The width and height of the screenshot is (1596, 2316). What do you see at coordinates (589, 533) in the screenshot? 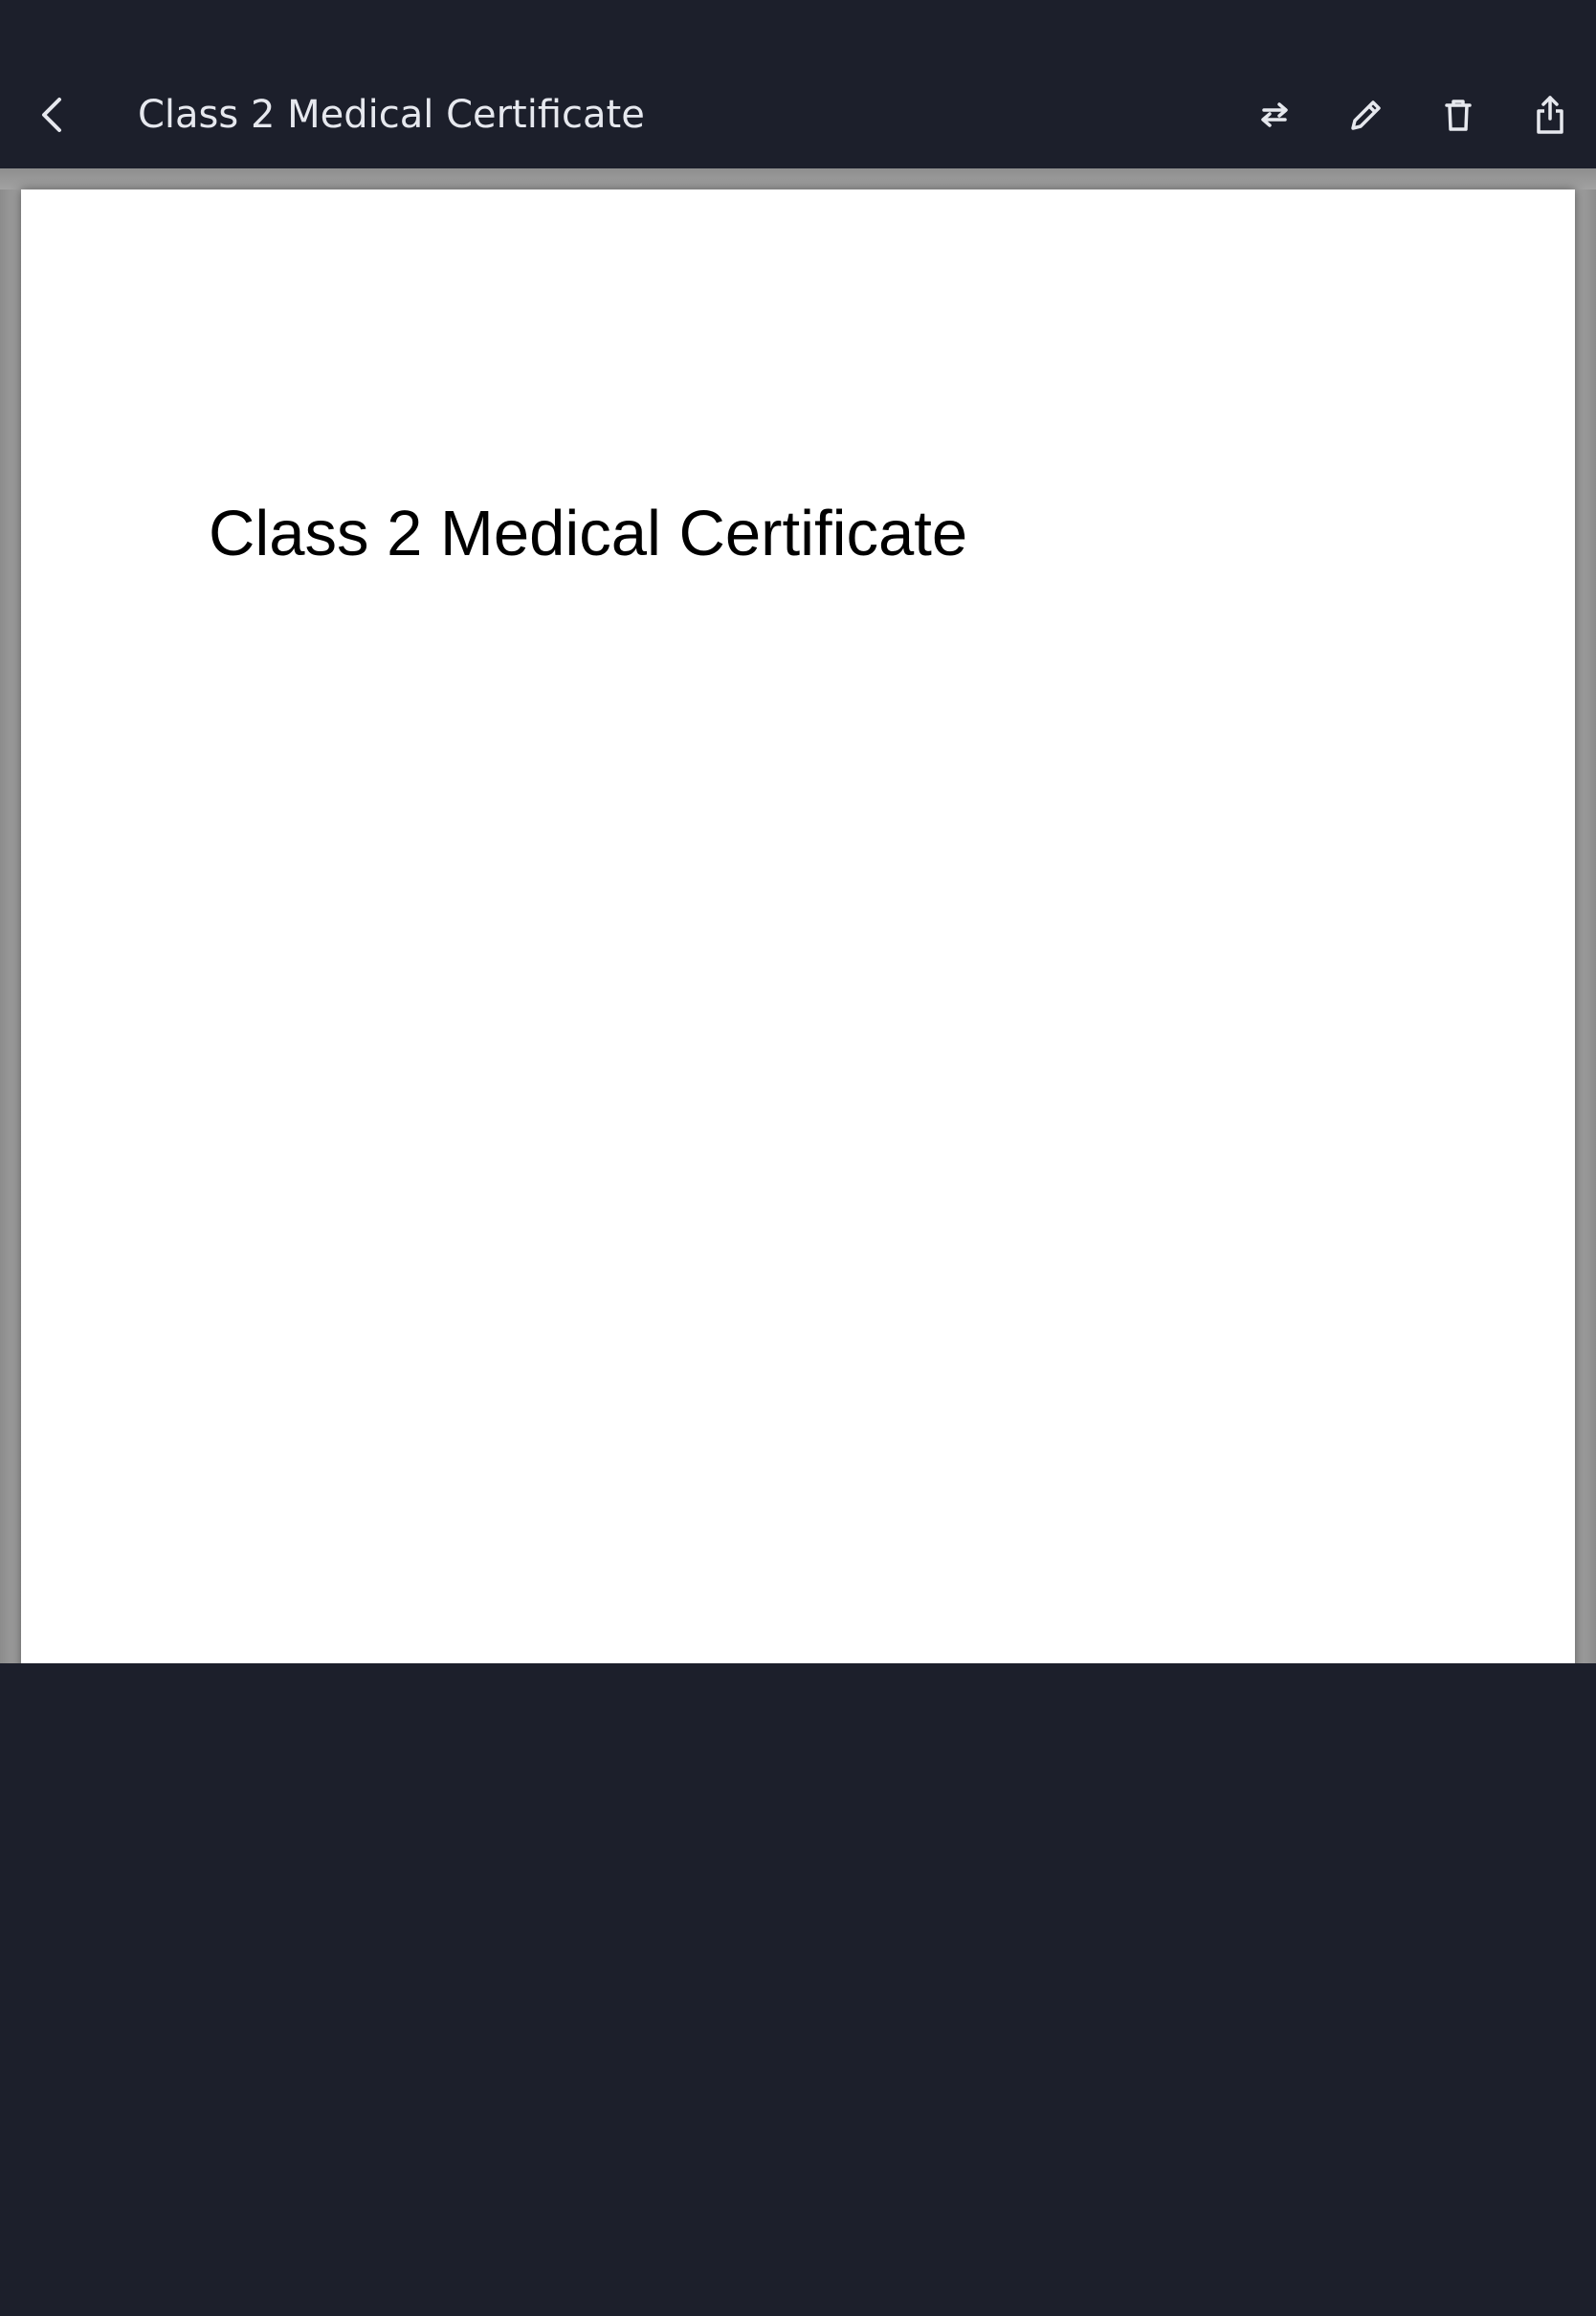
I see `document-heading: Class 2 Medical Certificate` at bounding box center [589, 533].